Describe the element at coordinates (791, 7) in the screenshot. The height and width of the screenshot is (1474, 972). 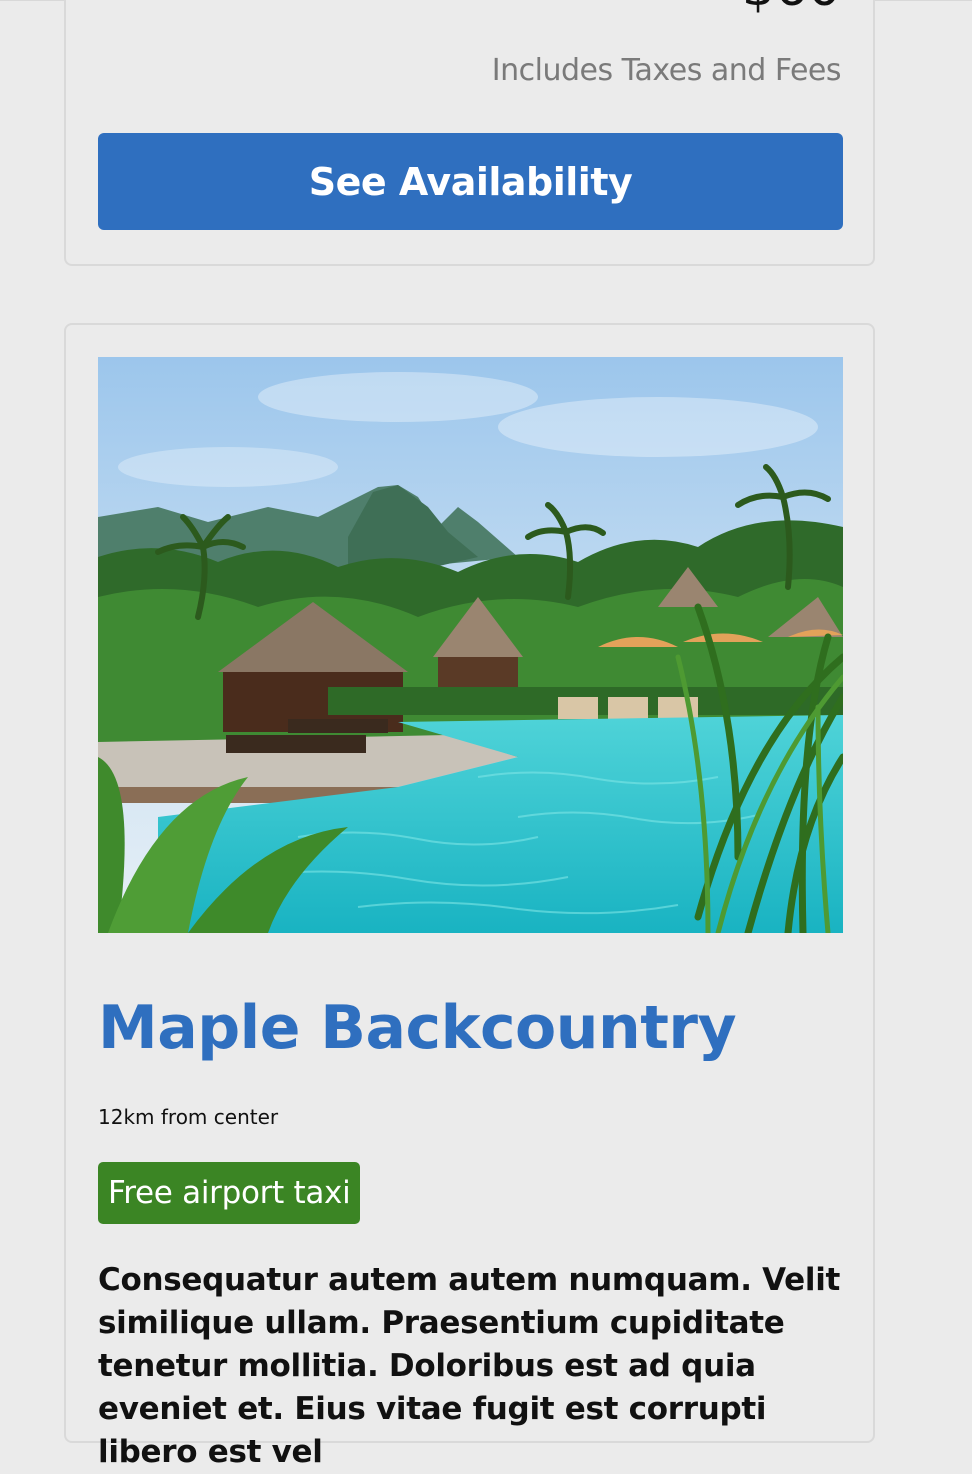
I see `price-amount: $60` at that location.